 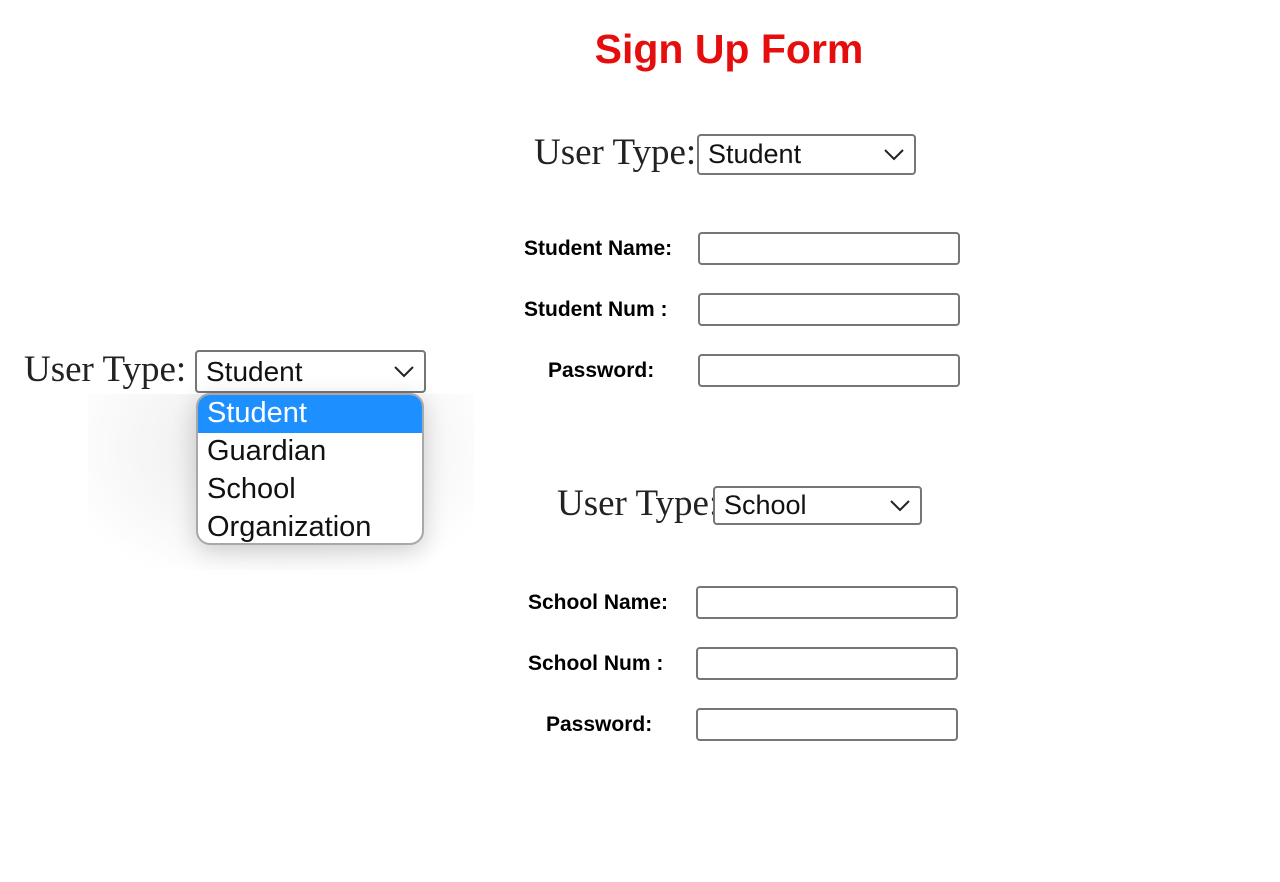 I want to click on dropdown-option-organization: Organization, so click(x=310, y=526).